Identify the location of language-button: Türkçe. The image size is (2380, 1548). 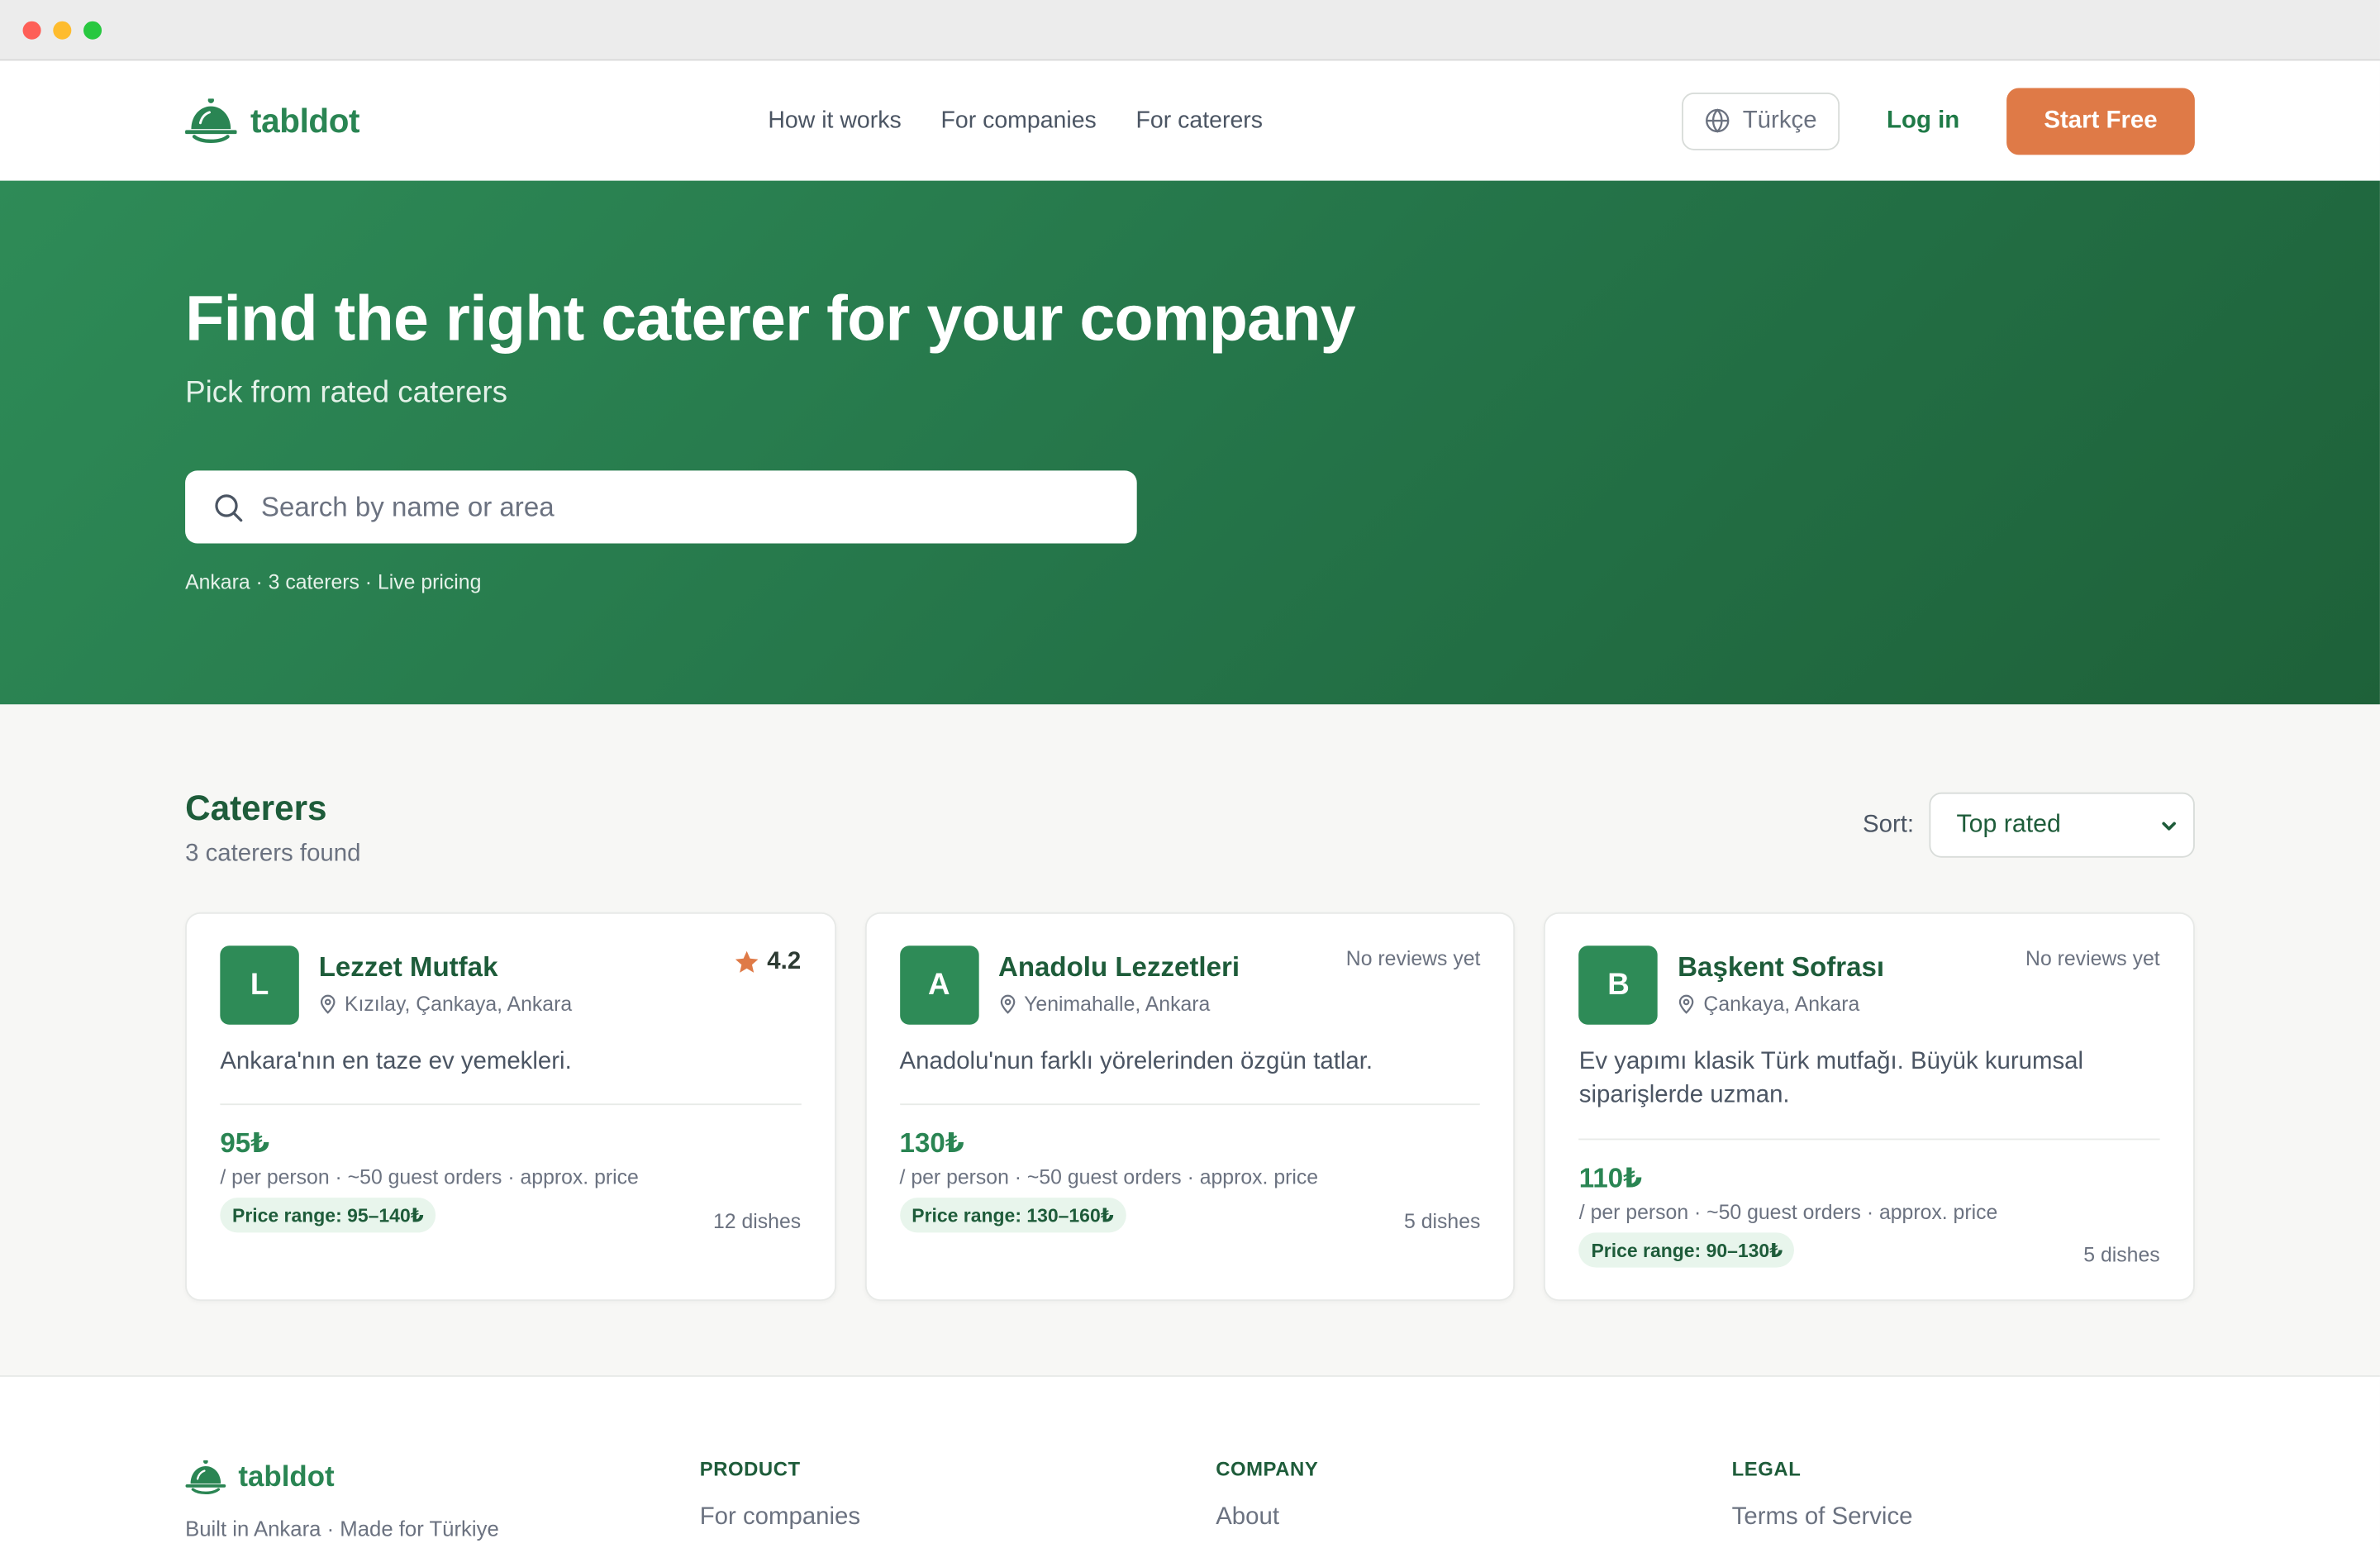
(1761, 121).